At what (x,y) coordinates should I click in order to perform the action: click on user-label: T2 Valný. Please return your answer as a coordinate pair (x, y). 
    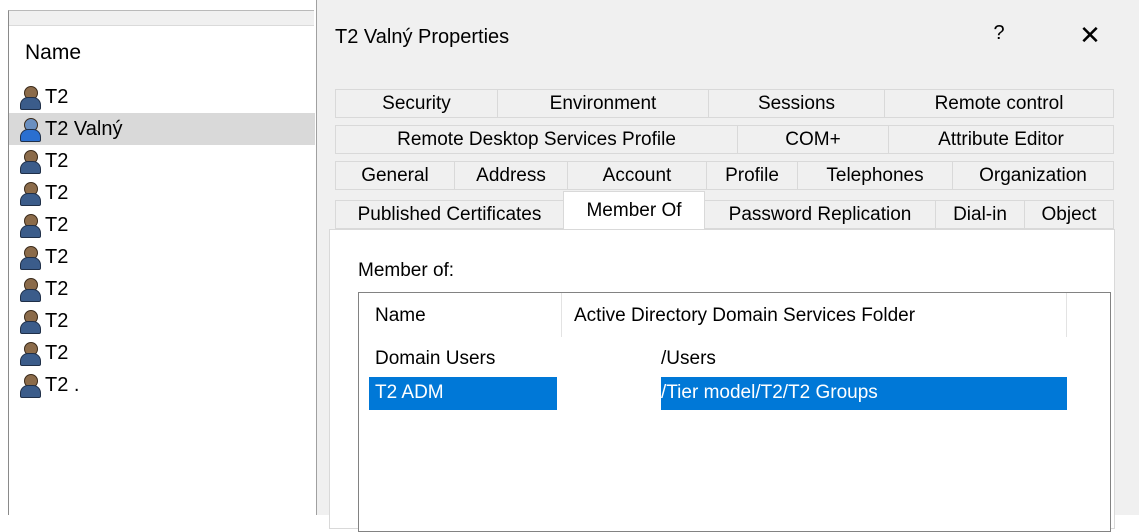
    Looking at the image, I should click on (84, 128).